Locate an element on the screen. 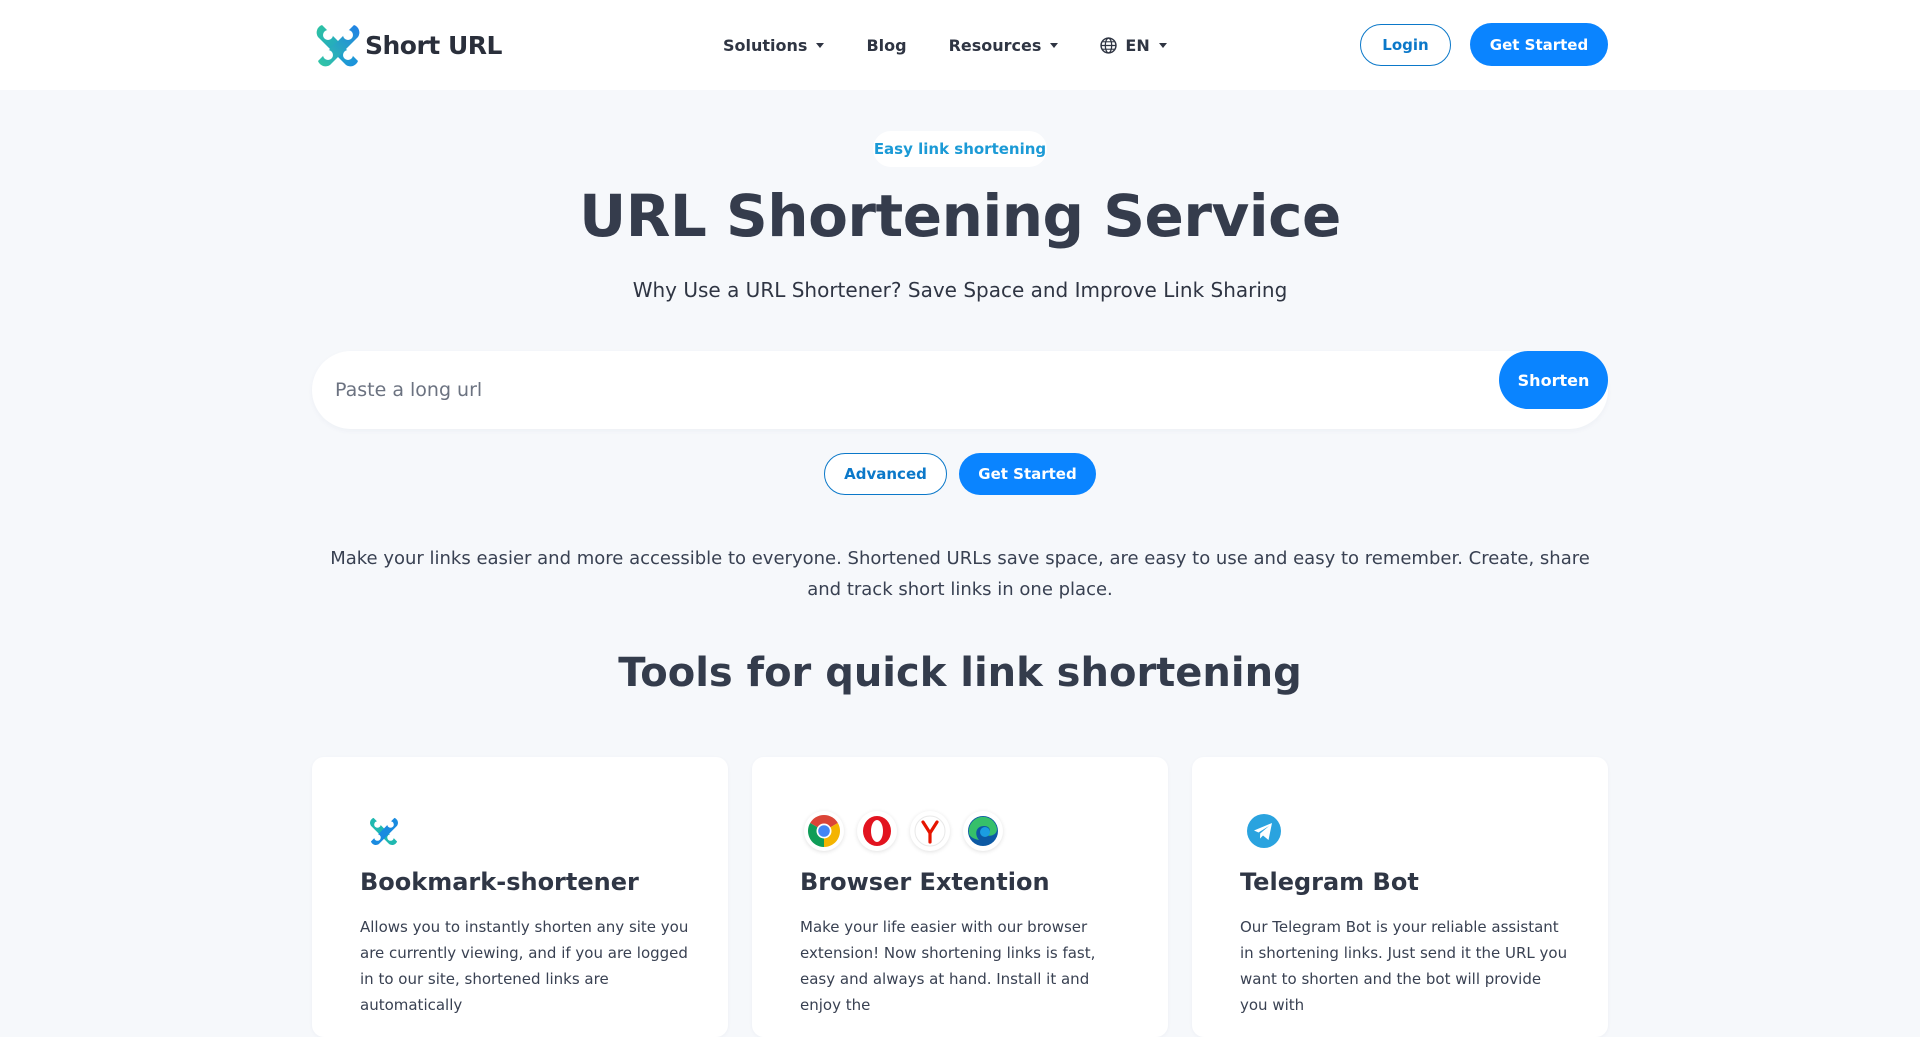  hero-get-started-button: Get Started is located at coordinates (1027, 474).